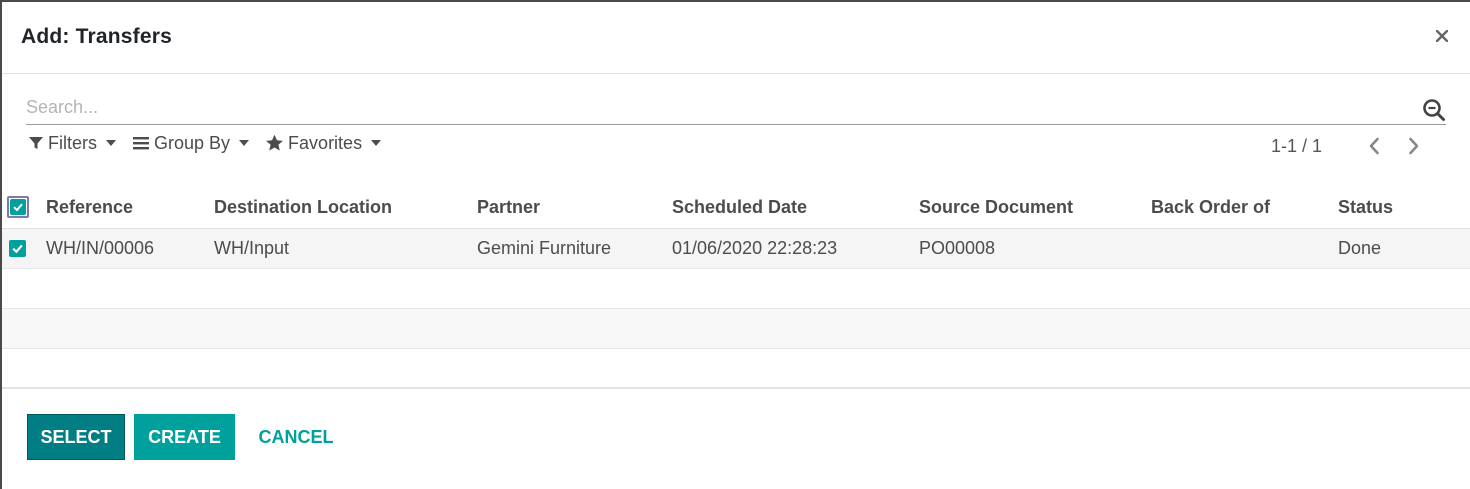  I want to click on chevron-left-icon, so click(1374, 146).